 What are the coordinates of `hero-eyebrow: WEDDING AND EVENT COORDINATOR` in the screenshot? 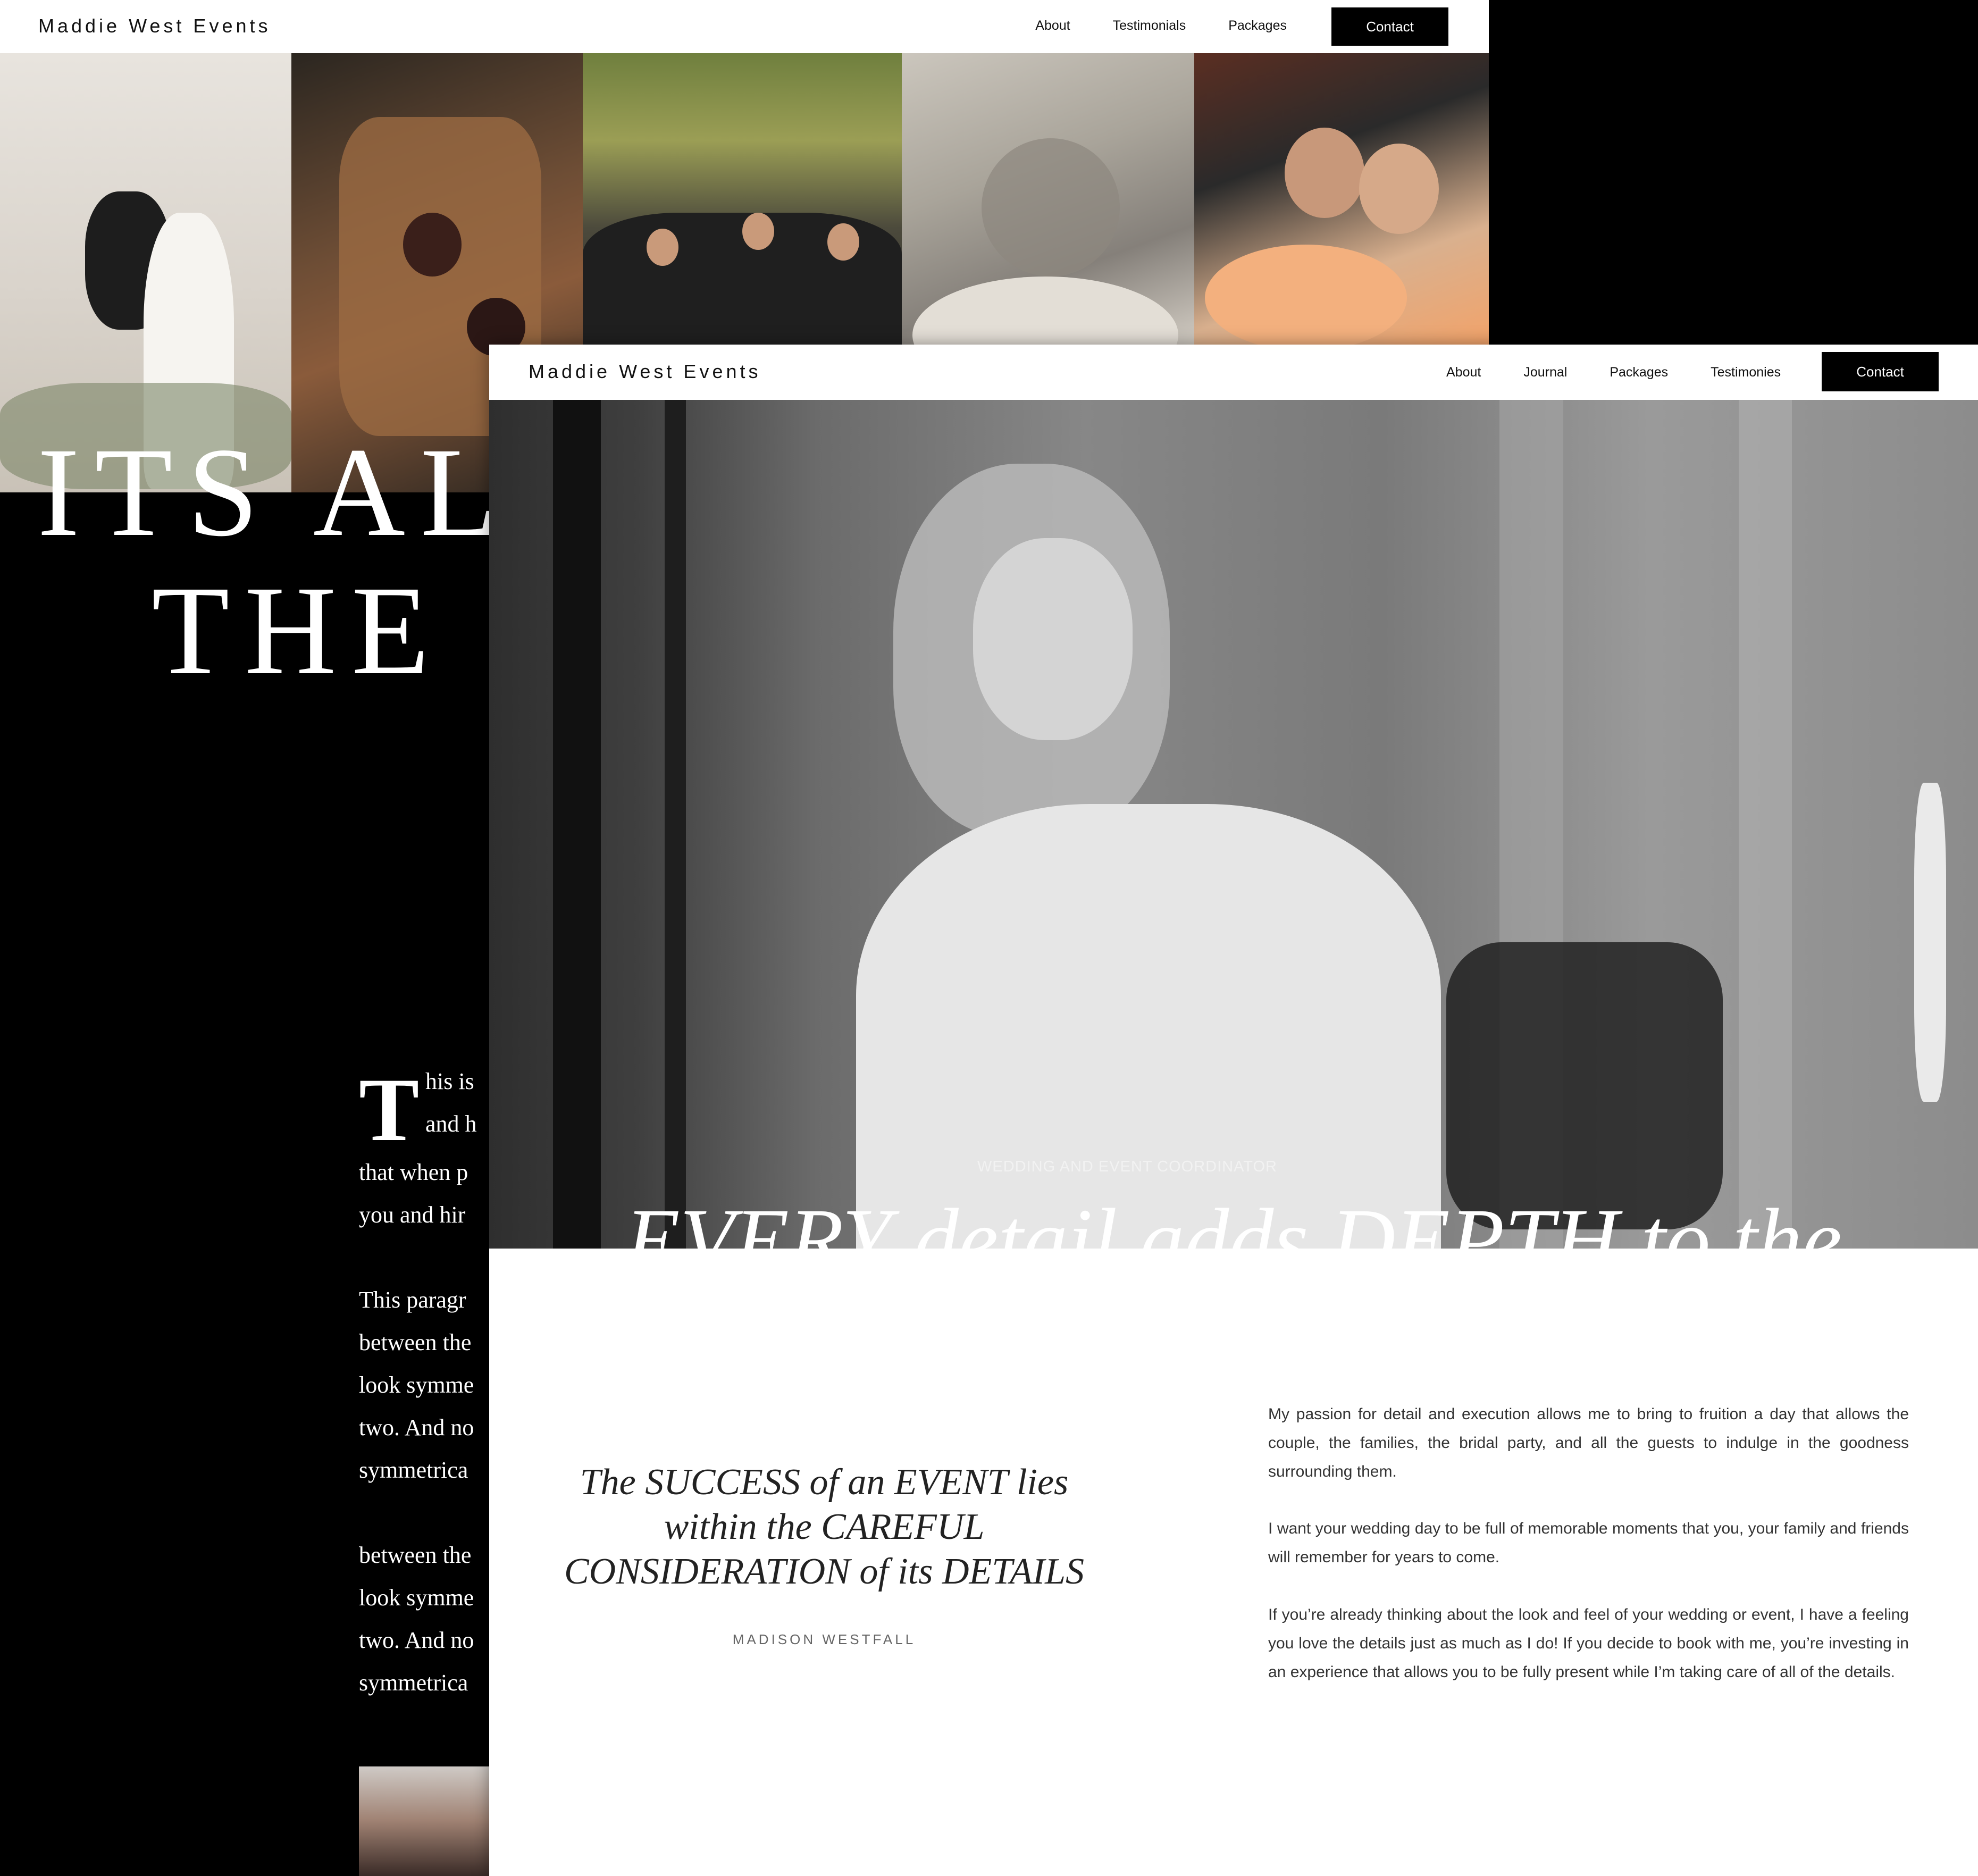 It's located at (1127, 1166).